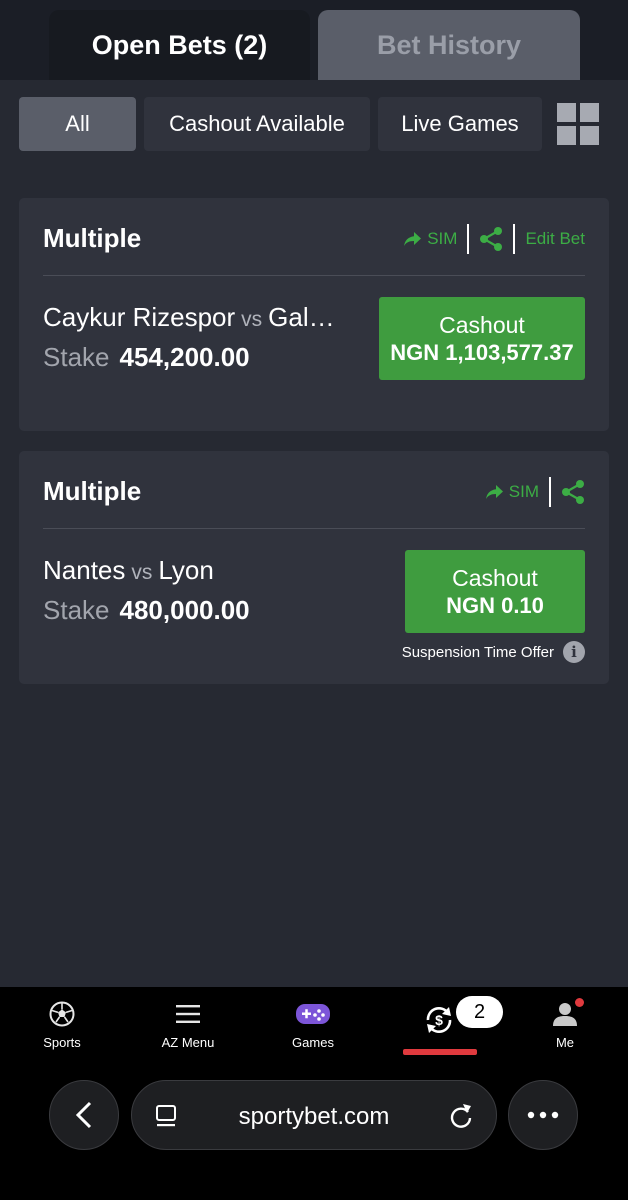  I want to click on browser-toolbar: sportybet.com, so click(314, 1133).